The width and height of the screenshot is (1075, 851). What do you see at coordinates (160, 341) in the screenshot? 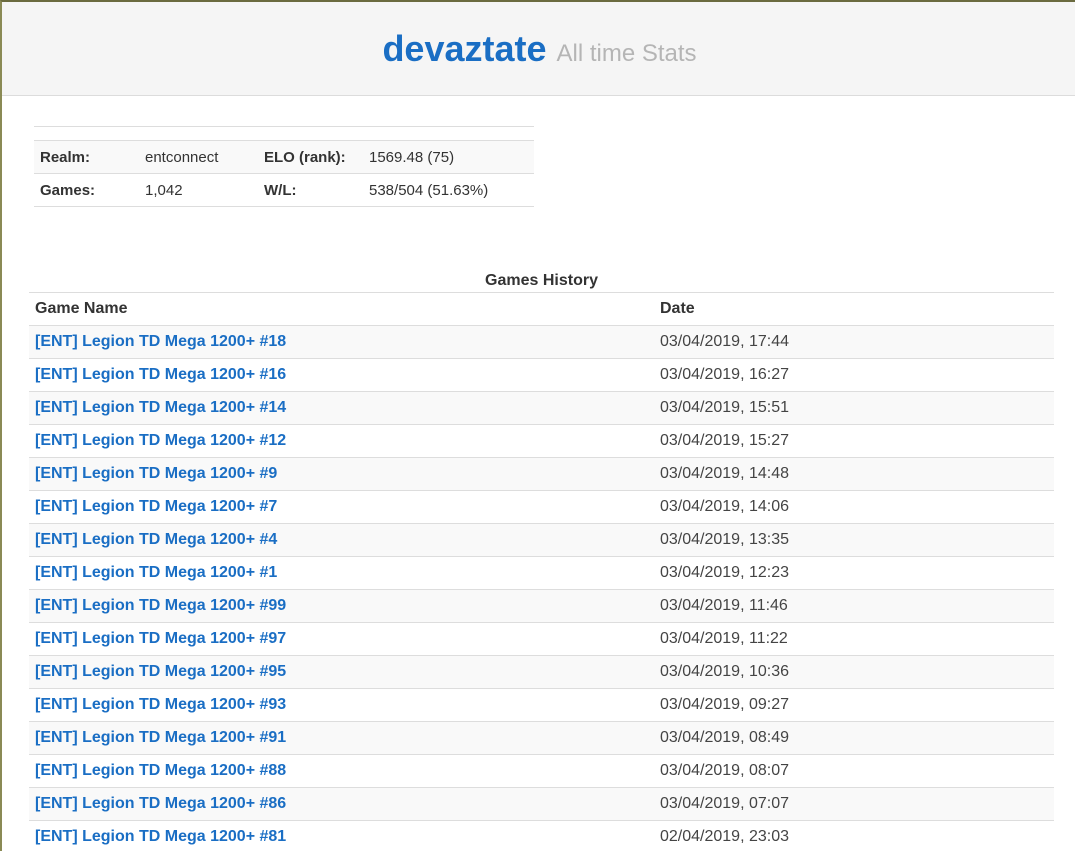
I see `game-link: [ENT] Legion TD Mega 1200+ #18` at bounding box center [160, 341].